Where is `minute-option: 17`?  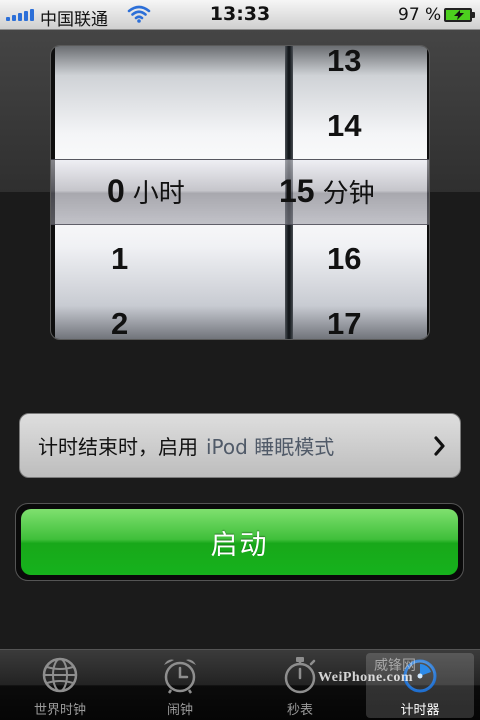
minute-option: 17 is located at coordinates (344, 322).